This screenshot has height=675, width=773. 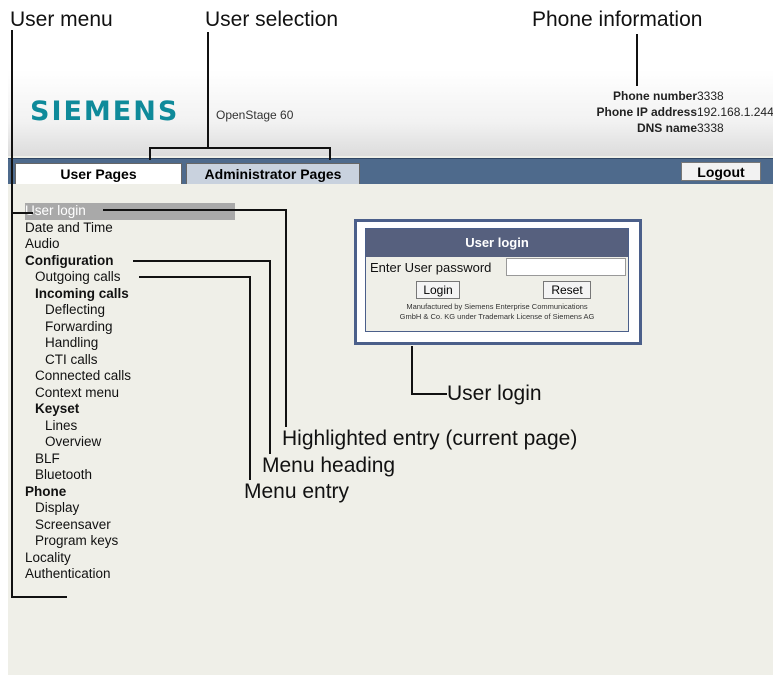 What do you see at coordinates (710, 128) in the screenshot?
I see `dns-name-value: 3338` at bounding box center [710, 128].